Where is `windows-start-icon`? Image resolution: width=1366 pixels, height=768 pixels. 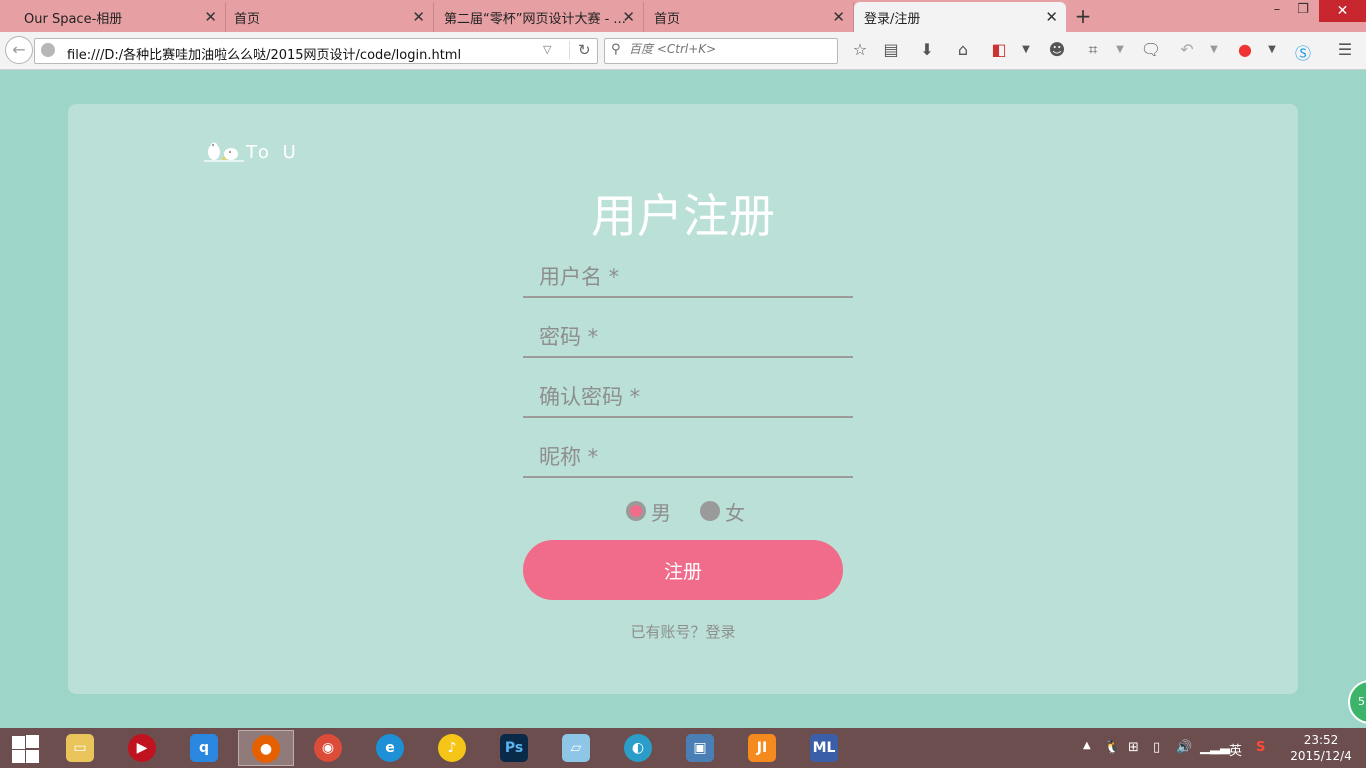 windows-start-icon is located at coordinates (24, 748).